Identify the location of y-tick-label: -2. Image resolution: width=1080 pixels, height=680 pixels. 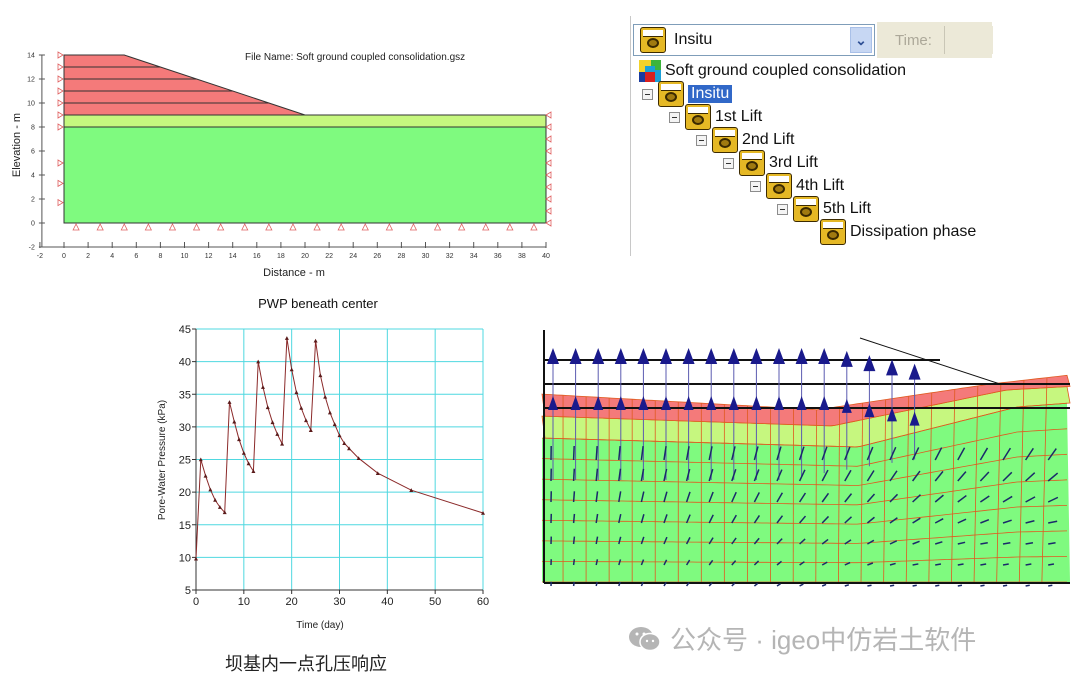
(32, 248).